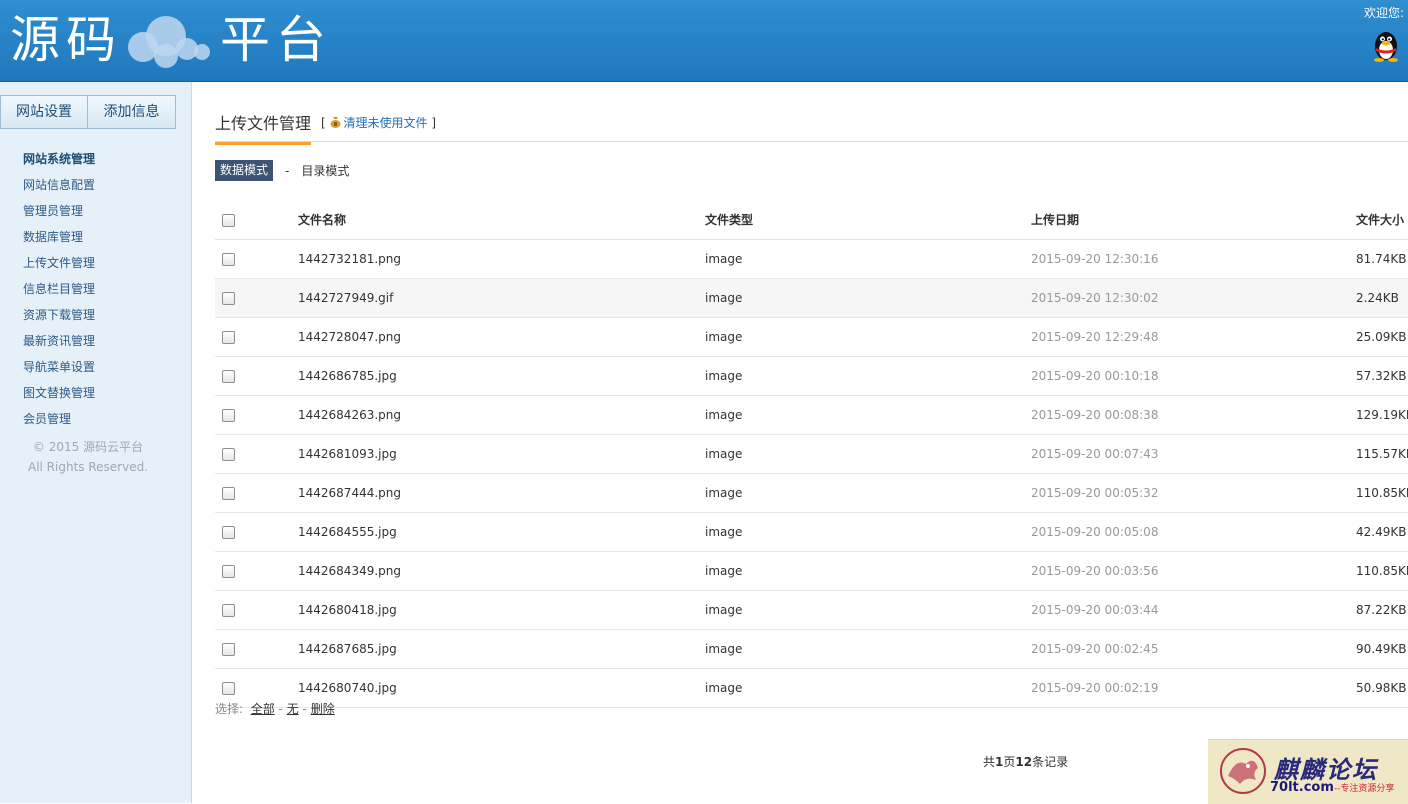  Describe the element at coordinates (323, 709) in the screenshot. I see `delete-link: 删除` at that location.